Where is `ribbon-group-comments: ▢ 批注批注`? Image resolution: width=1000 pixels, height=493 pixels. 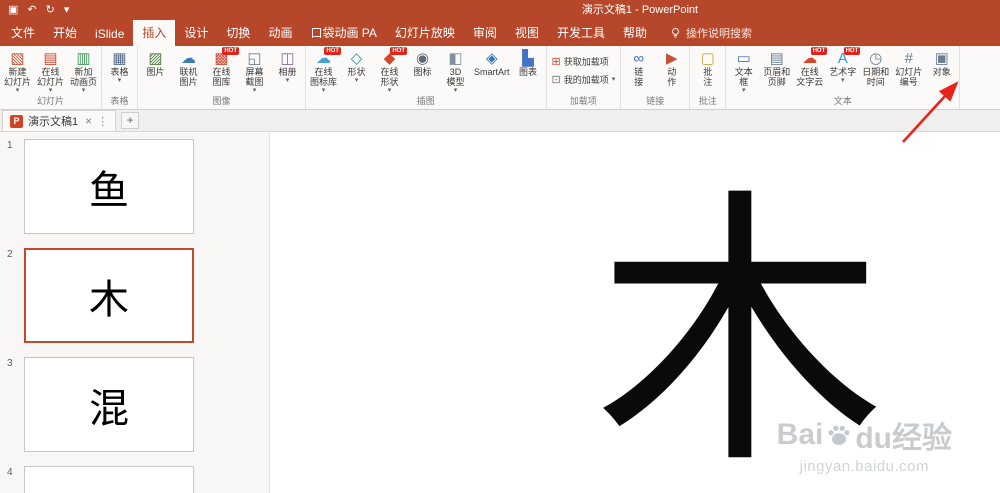 ribbon-group-comments: ▢ 批注批注 is located at coordinates (708, 77).